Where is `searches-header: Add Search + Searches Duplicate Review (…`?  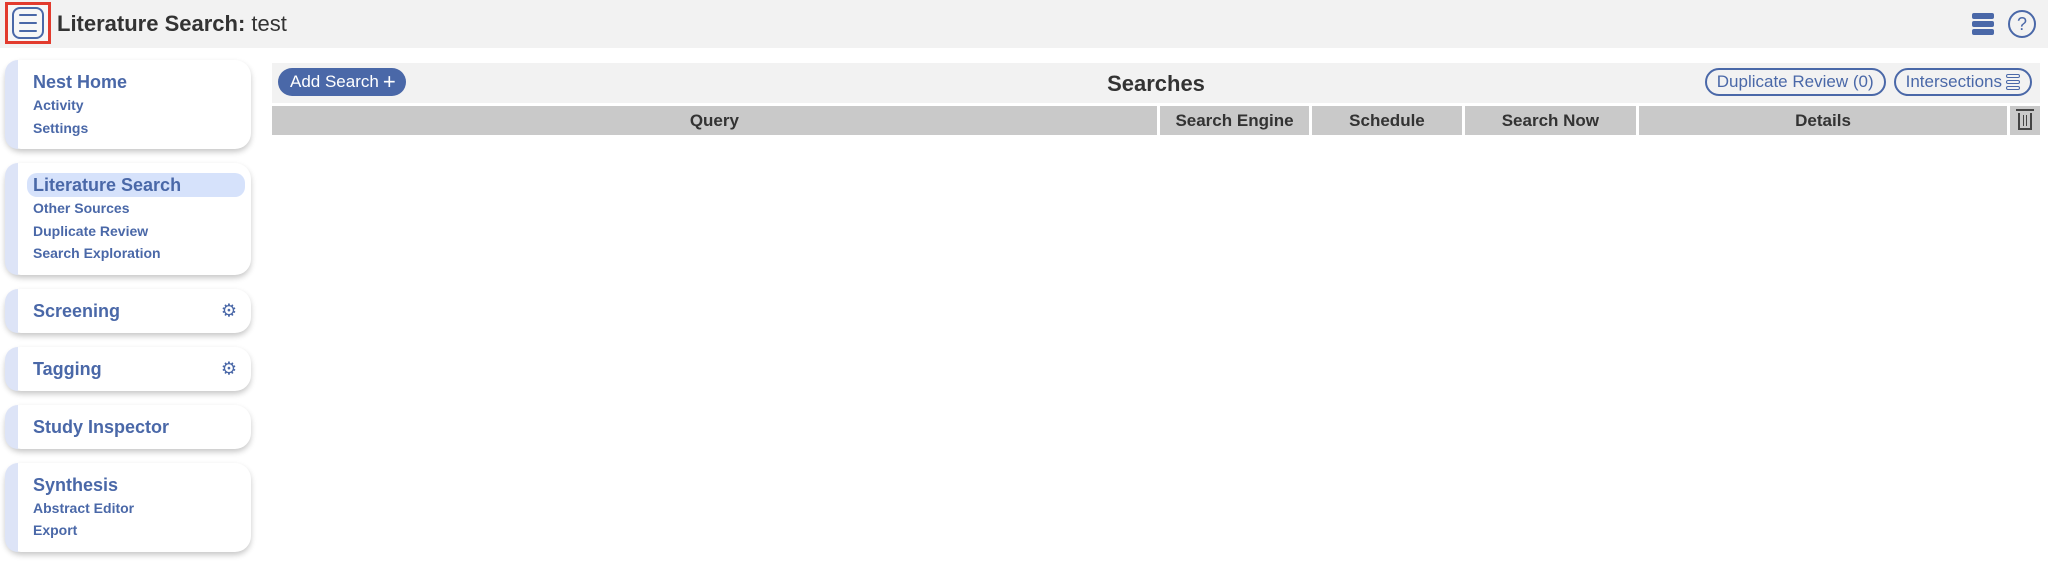
searches-header: Add Search + Searches Duplicate Review (… is located at coordinates (1156, 83).